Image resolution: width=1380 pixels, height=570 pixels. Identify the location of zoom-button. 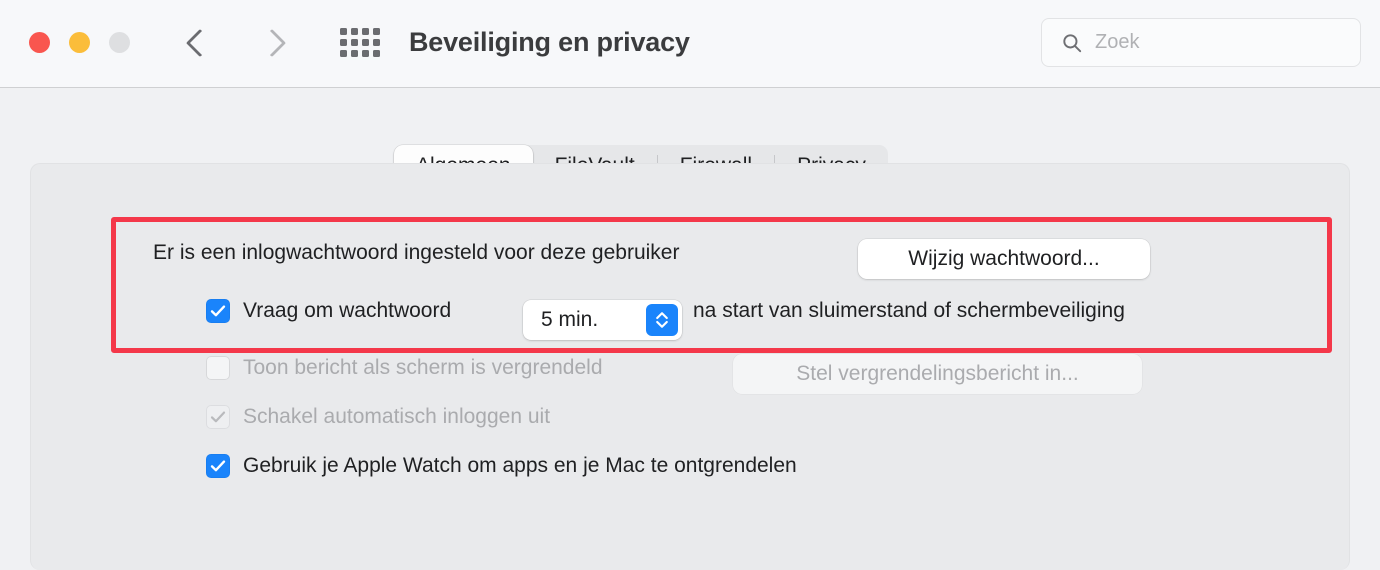
(119, 42).